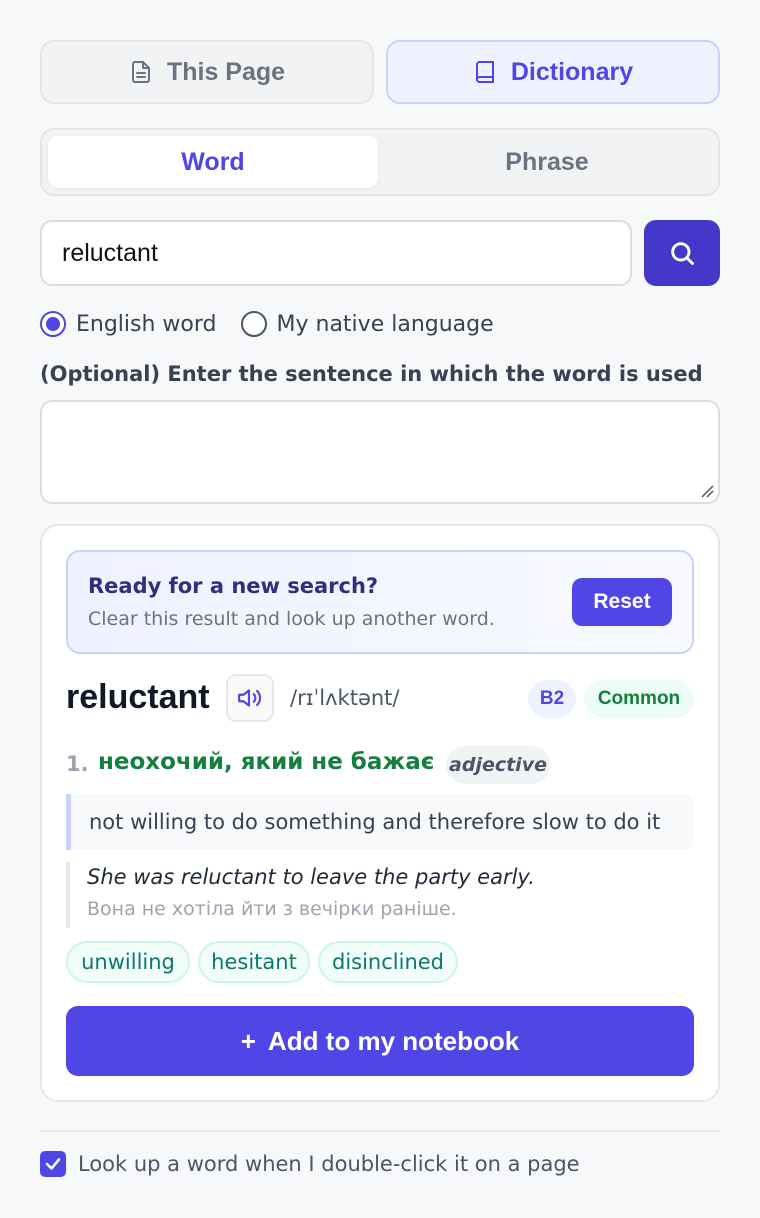  I want to click on radio-native-language: My native language, so click(367, 324).